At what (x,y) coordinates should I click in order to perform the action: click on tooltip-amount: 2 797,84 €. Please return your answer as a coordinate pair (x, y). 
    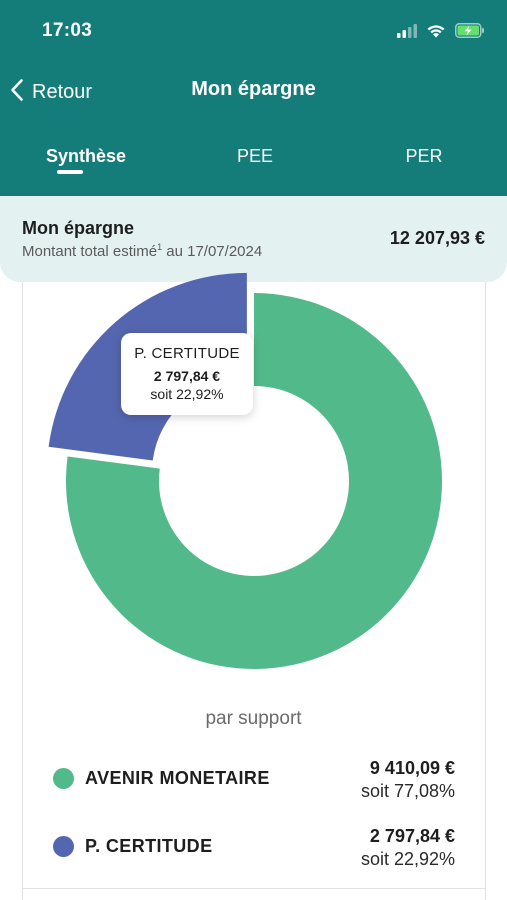
    Looking at the image, I should click on (187, 376).